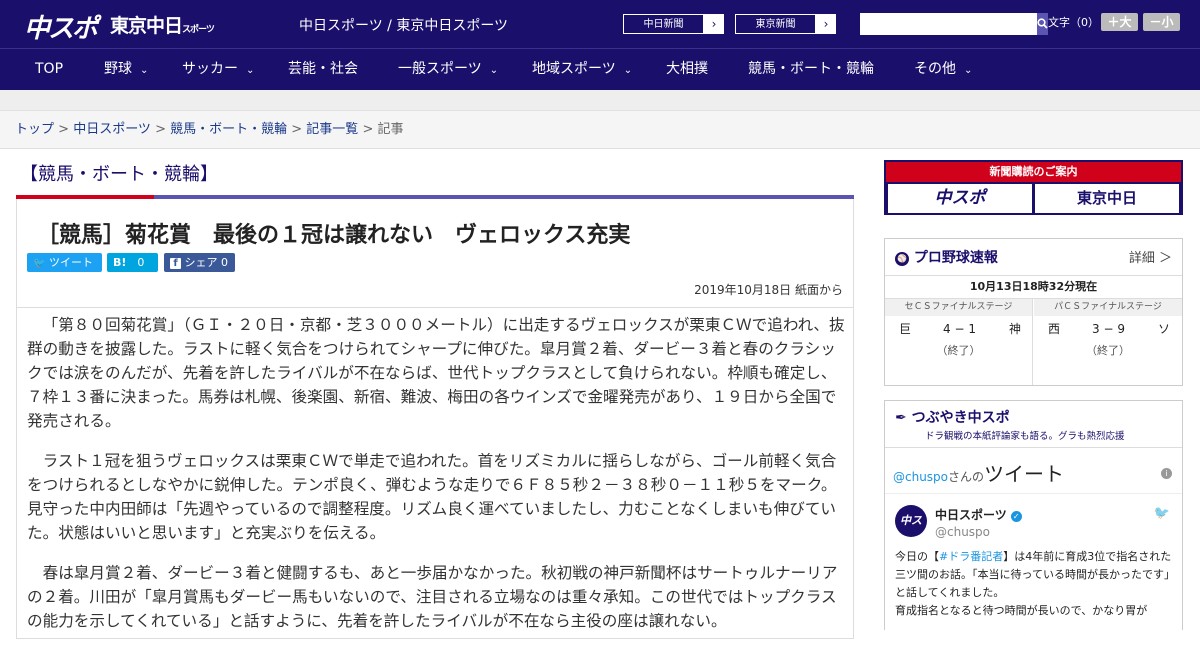 The height and width of the screenshot is (649, 1200). Describe the element at coordinates (1033, 493) in the screenshot. I see `timeline-divider` at that location.